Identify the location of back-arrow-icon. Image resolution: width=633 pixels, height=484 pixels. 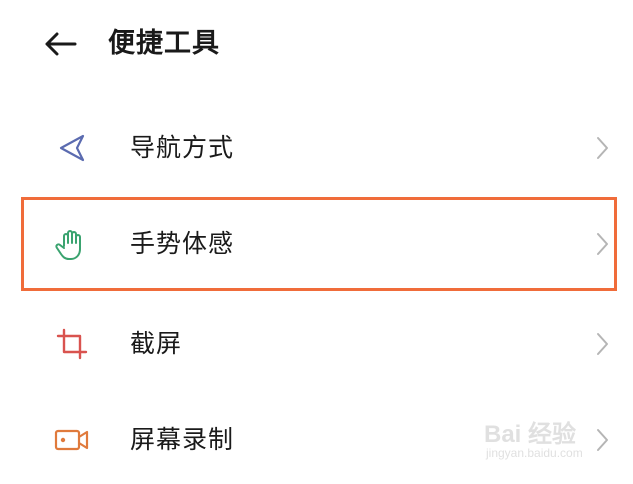
(61, 44).